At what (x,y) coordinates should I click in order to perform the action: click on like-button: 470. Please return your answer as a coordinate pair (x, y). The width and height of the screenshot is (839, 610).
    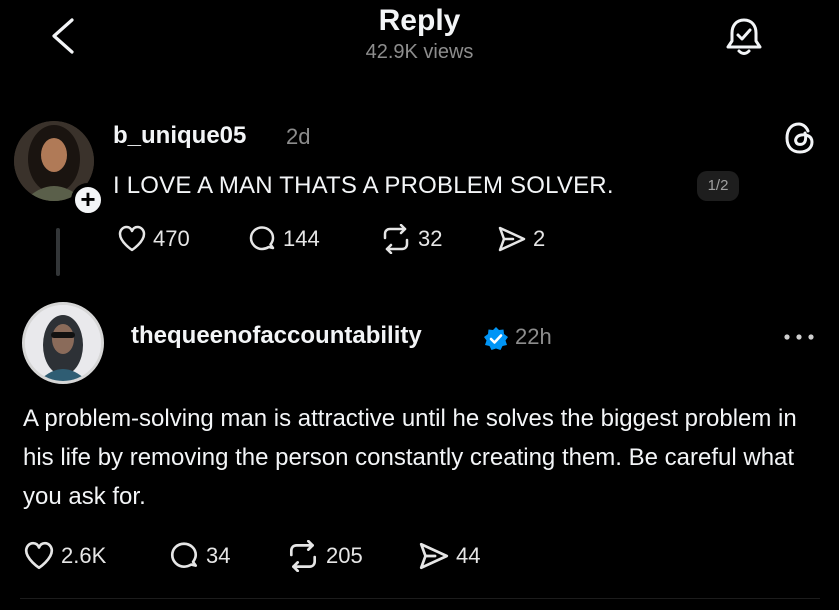
    Looking at the image, I should click on (153, 239).